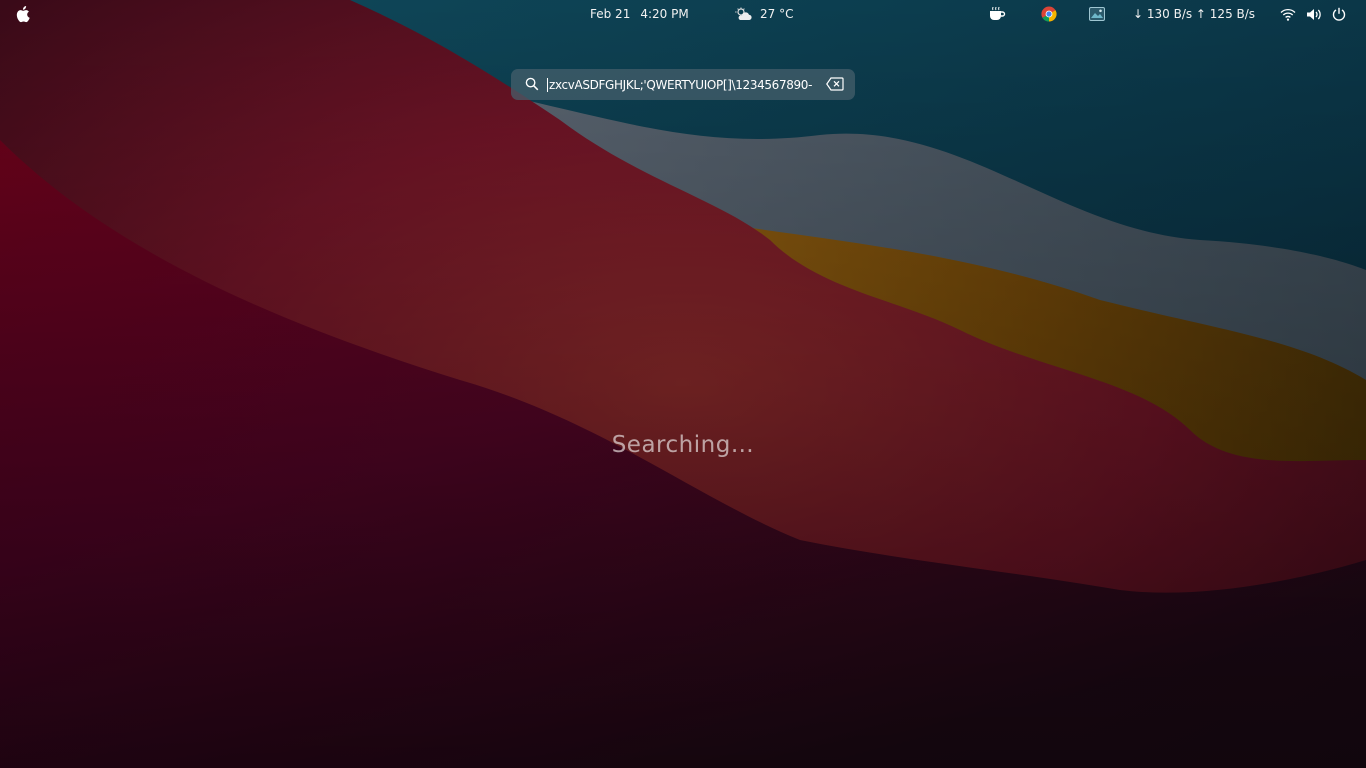 This screenshot has width=1366, height=768. I want to click on top-panel: Feb 21 4:20 PM 27 °C ↓ 130 B/s ↑ 125 B/s, so click(683, 14).